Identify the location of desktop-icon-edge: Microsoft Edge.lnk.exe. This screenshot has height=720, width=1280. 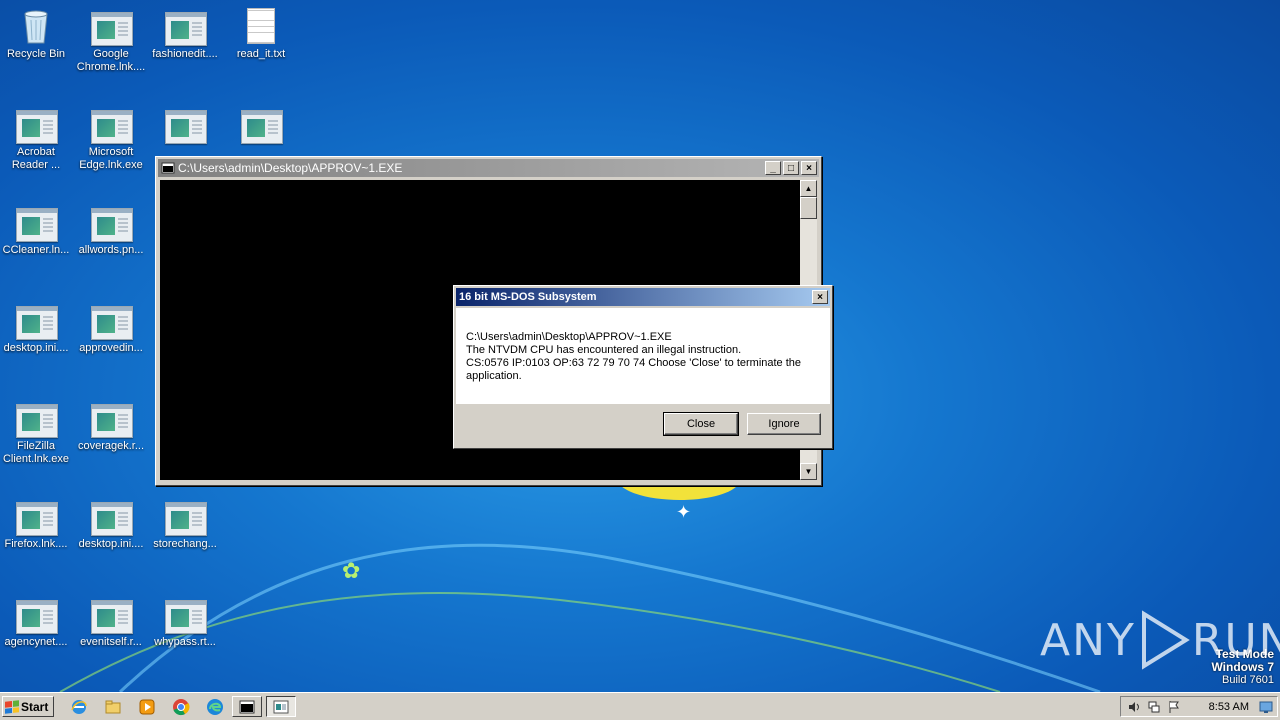
(111, 139).